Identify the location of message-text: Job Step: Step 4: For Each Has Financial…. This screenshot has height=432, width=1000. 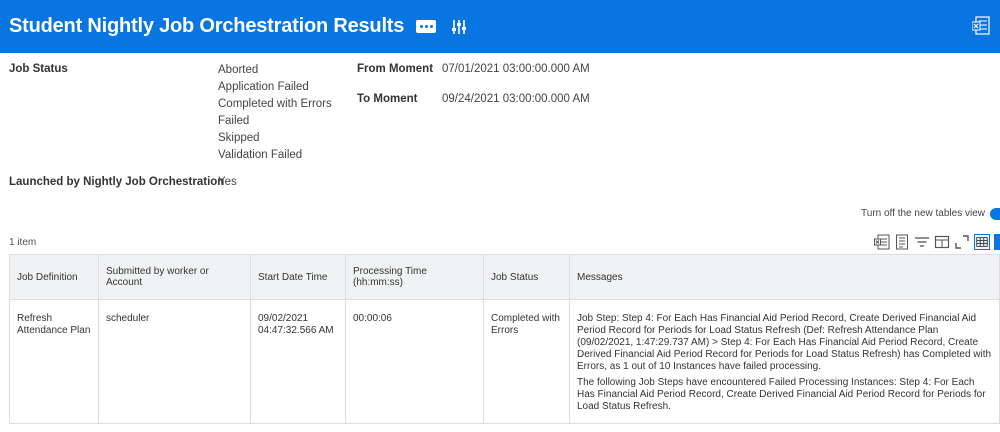
(784, 342).